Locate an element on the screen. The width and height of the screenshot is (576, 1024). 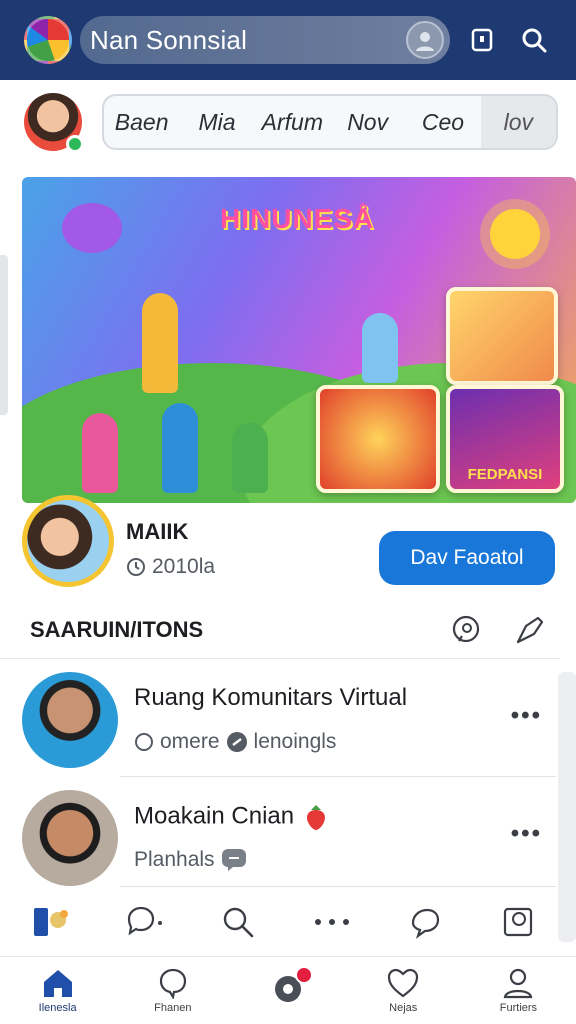
link-icon is located at coordinates (236, 742).